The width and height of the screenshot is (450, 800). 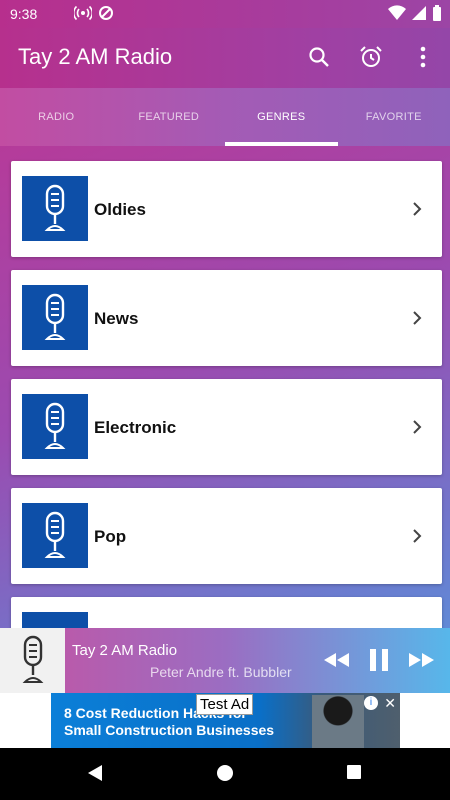 What do you see at coordinates (169, 730) in the screenshot?
I see `ad-headline-line2: Small Construction Businesses` at bounding box center [169, 730].